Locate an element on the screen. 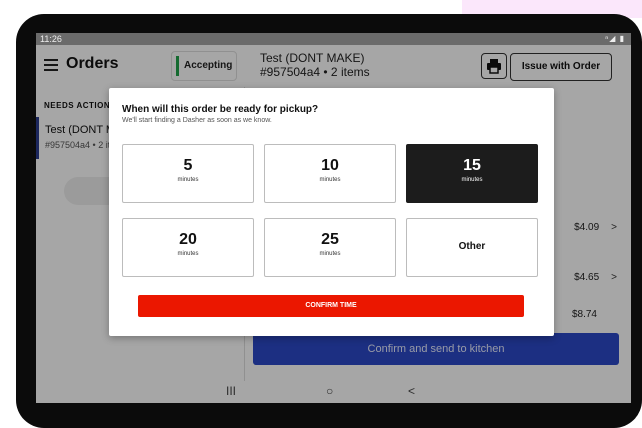  option-value: 25 is located at coordinates (330, 239).